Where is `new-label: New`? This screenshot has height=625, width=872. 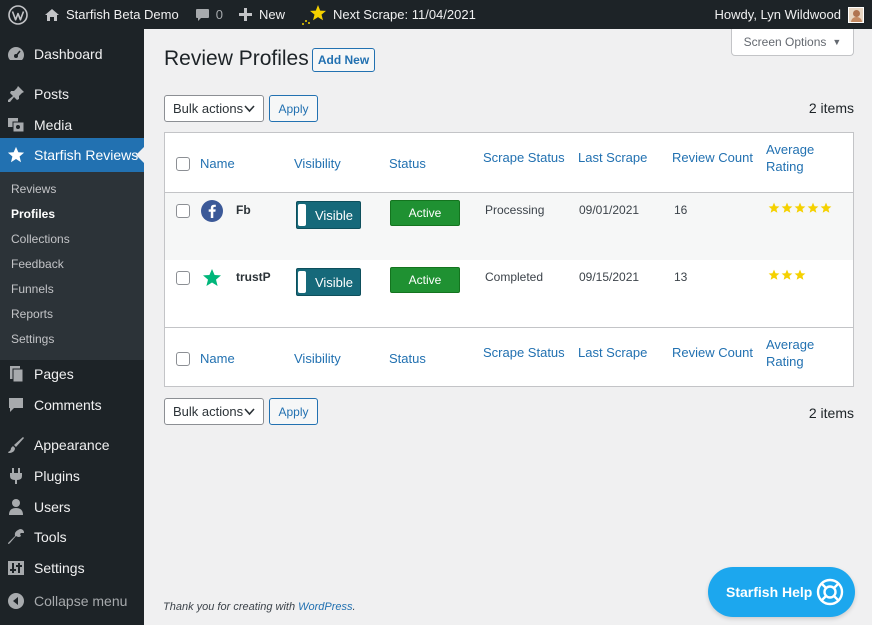 new-label: New is located at coordinates (271, 14).